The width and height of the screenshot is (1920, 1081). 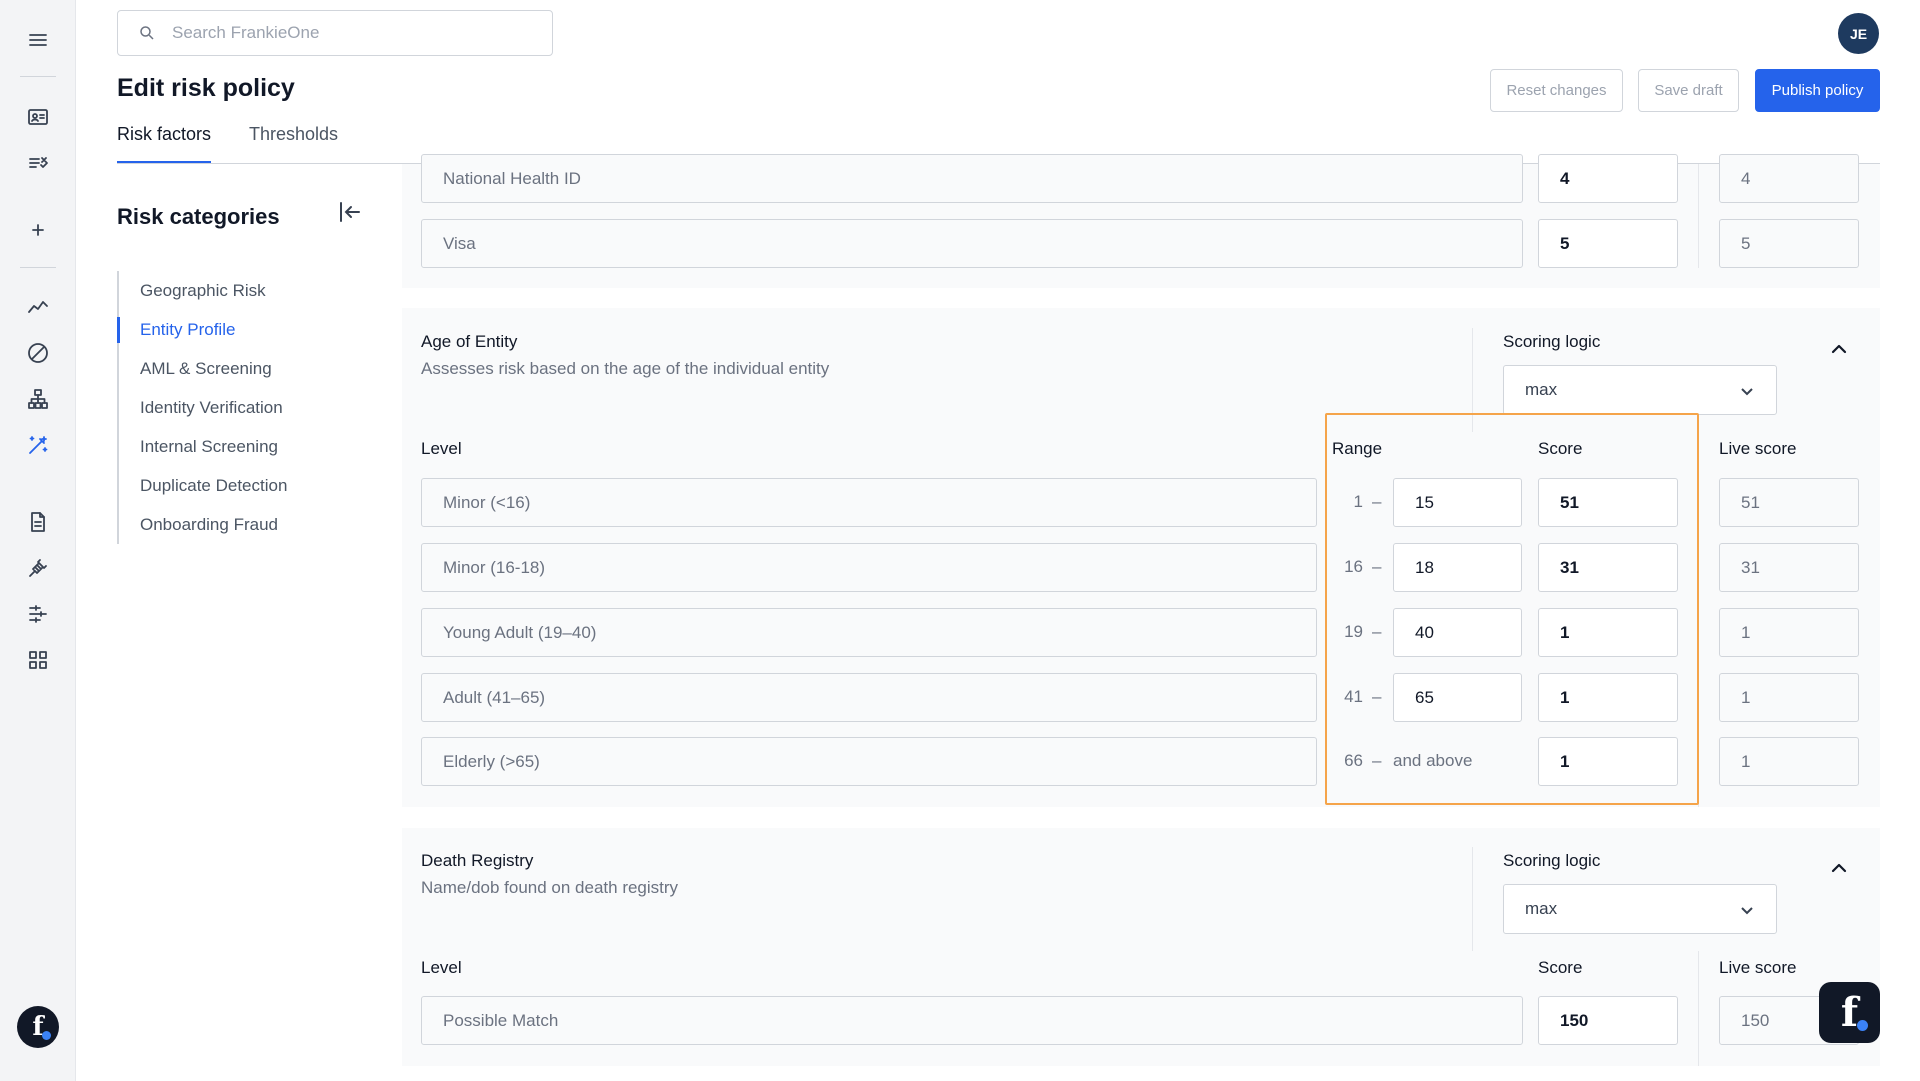 What do you see at coordinates (352, 33) in the screenshot?
I see `search-input` at bounding box center [352, 33].